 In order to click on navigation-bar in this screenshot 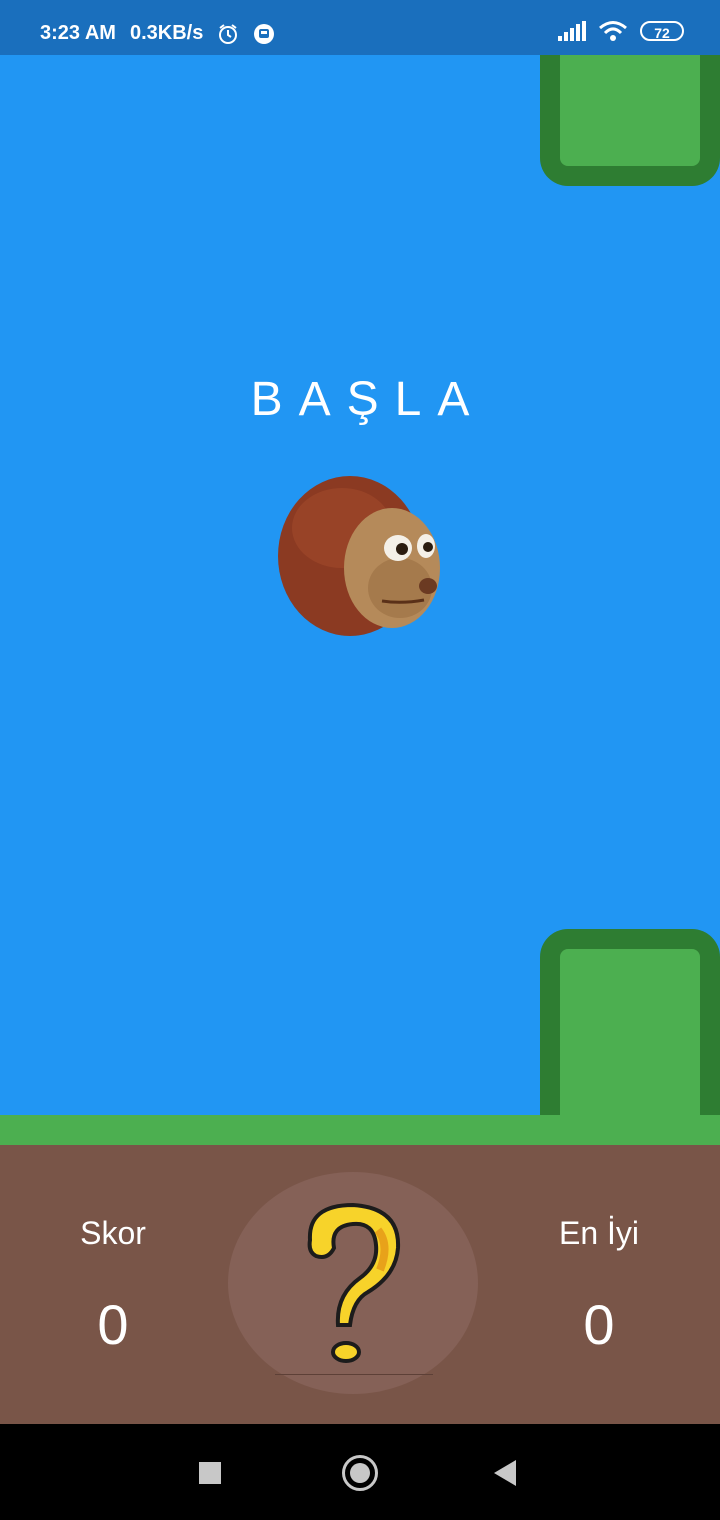, I will do `click(360, 1472)`.